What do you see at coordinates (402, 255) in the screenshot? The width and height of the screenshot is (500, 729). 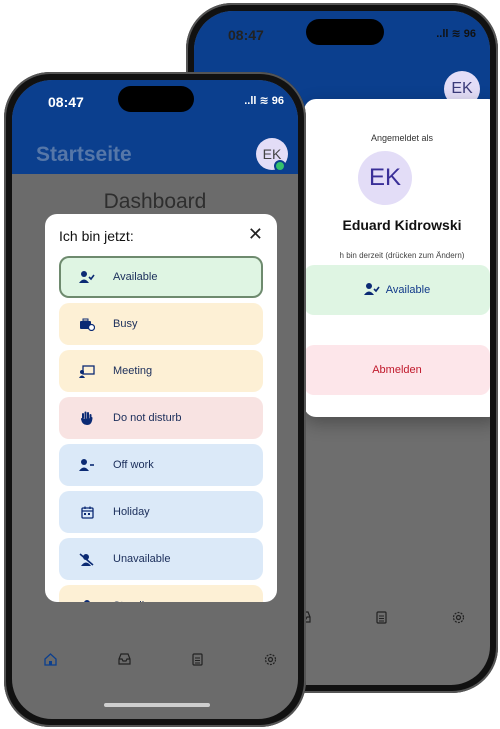 I see `status-hint: h bin derzeit (drücken zum Ändern)` at bounding box center [402, 255].